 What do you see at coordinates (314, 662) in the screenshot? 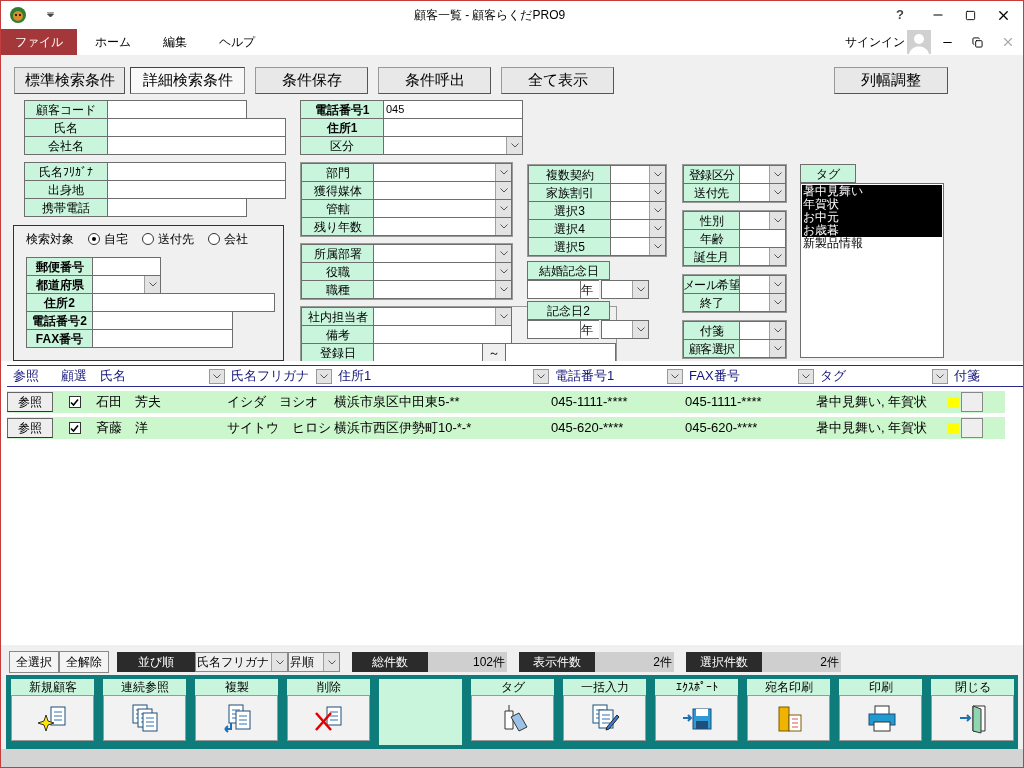
I see `sort-order-dropdown: 昇順` at bounding box center [314, 662].